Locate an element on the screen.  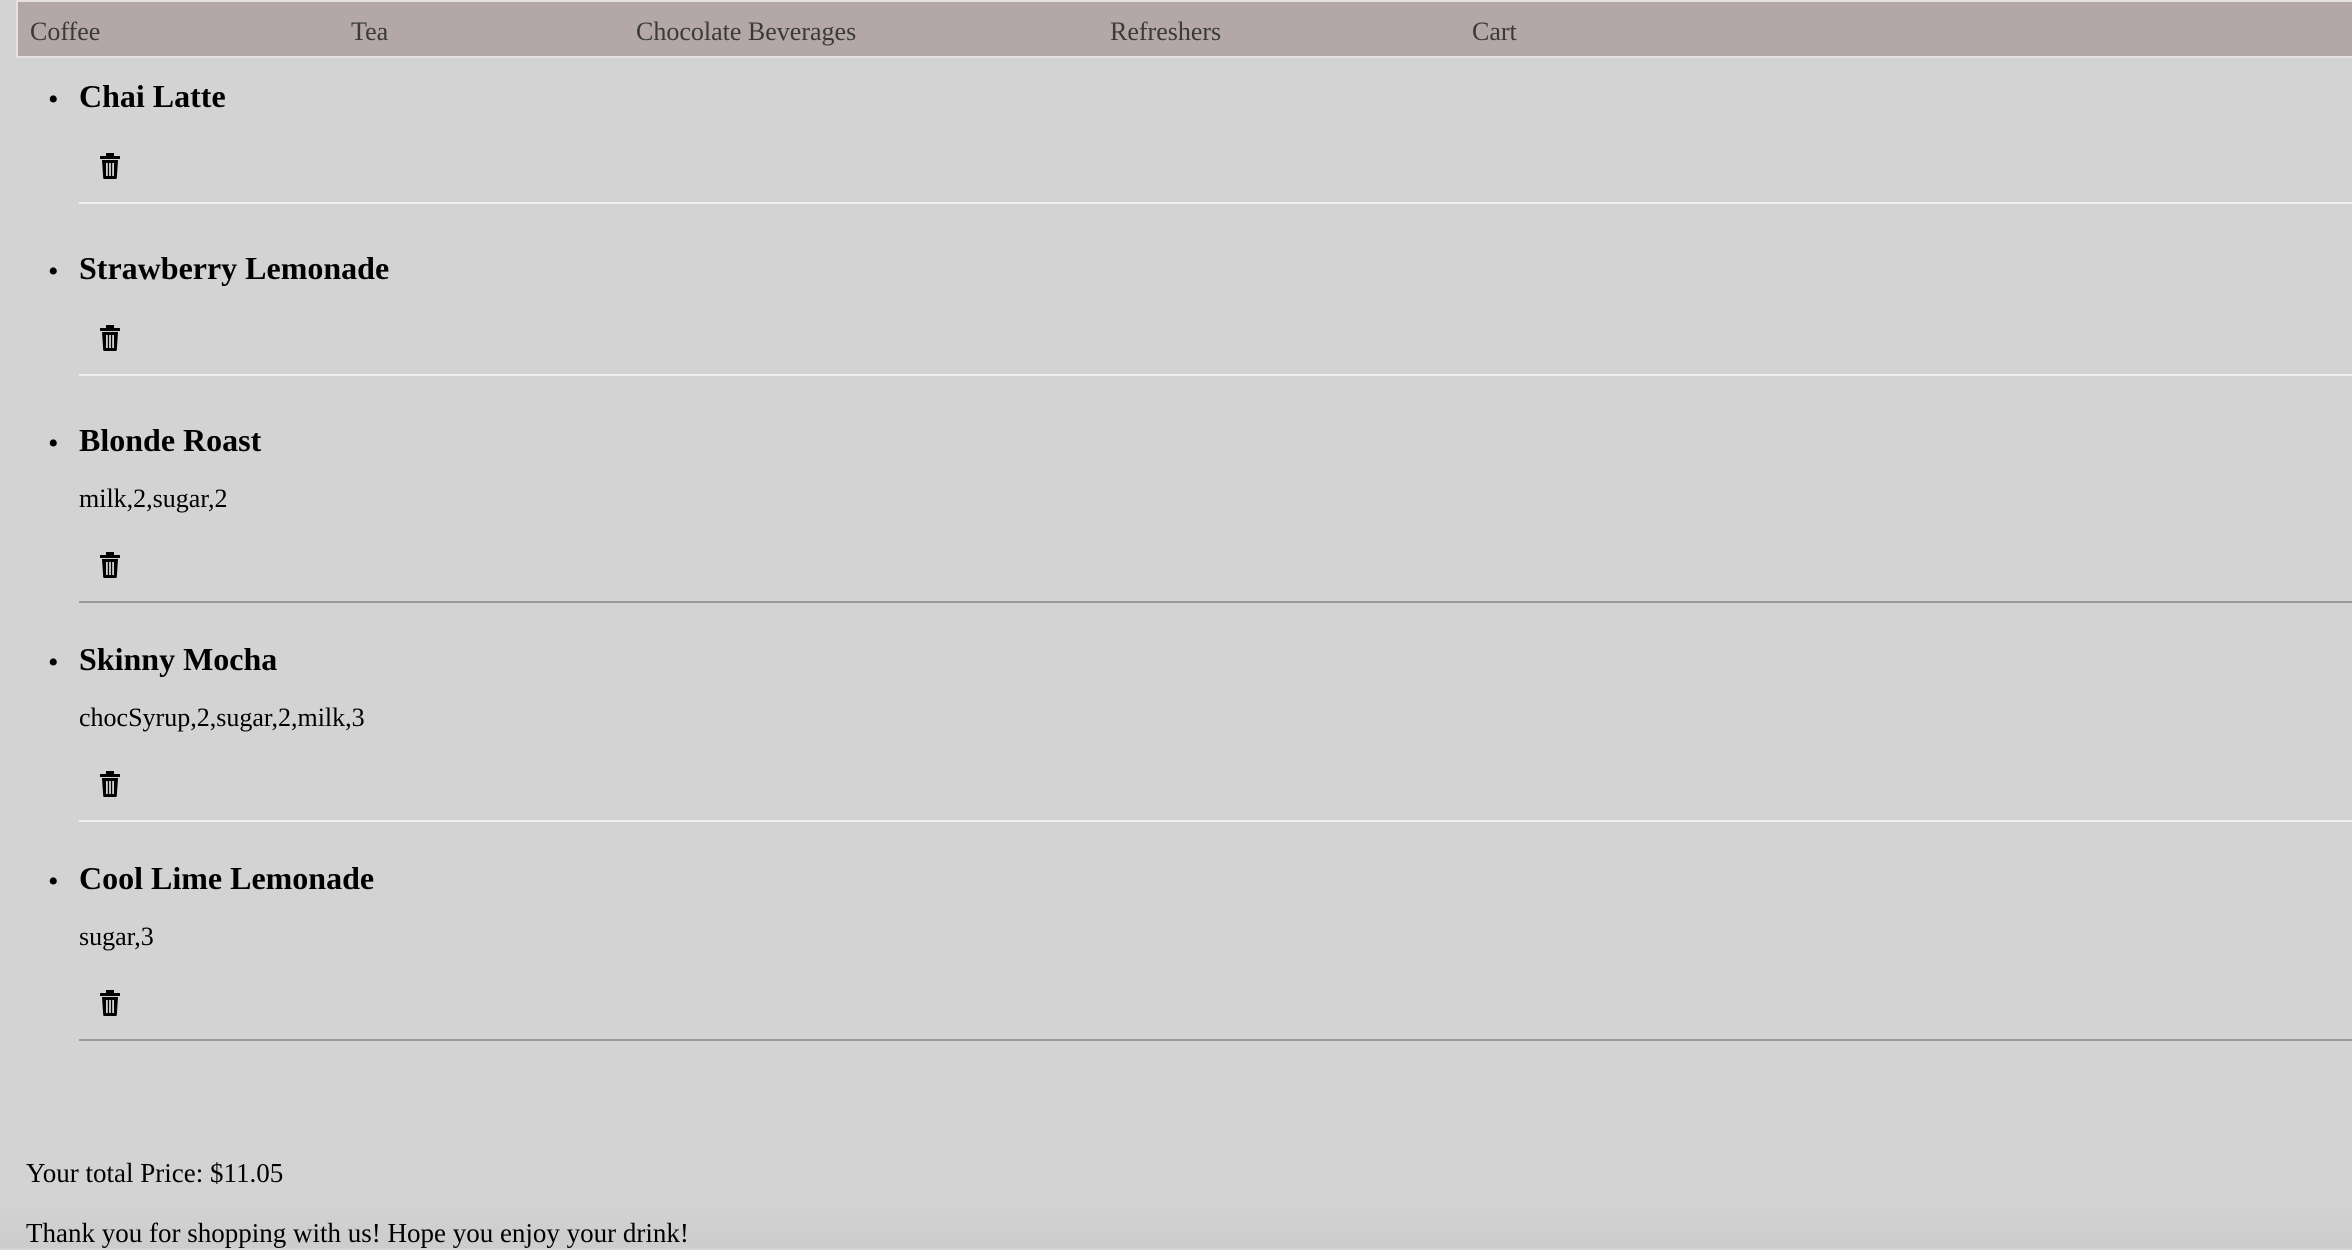
cart-item-name: Skinny Mocha is located at coordinates (178, 659).